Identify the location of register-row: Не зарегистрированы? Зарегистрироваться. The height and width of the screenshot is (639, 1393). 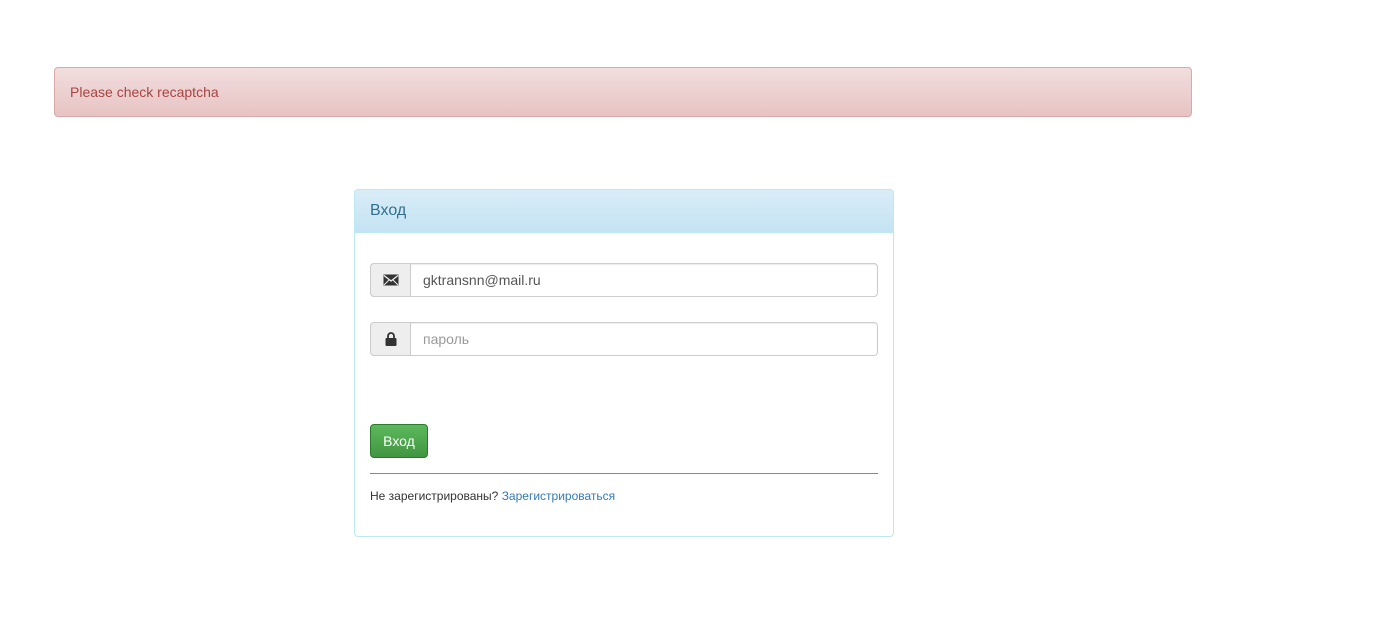
(492, 496).